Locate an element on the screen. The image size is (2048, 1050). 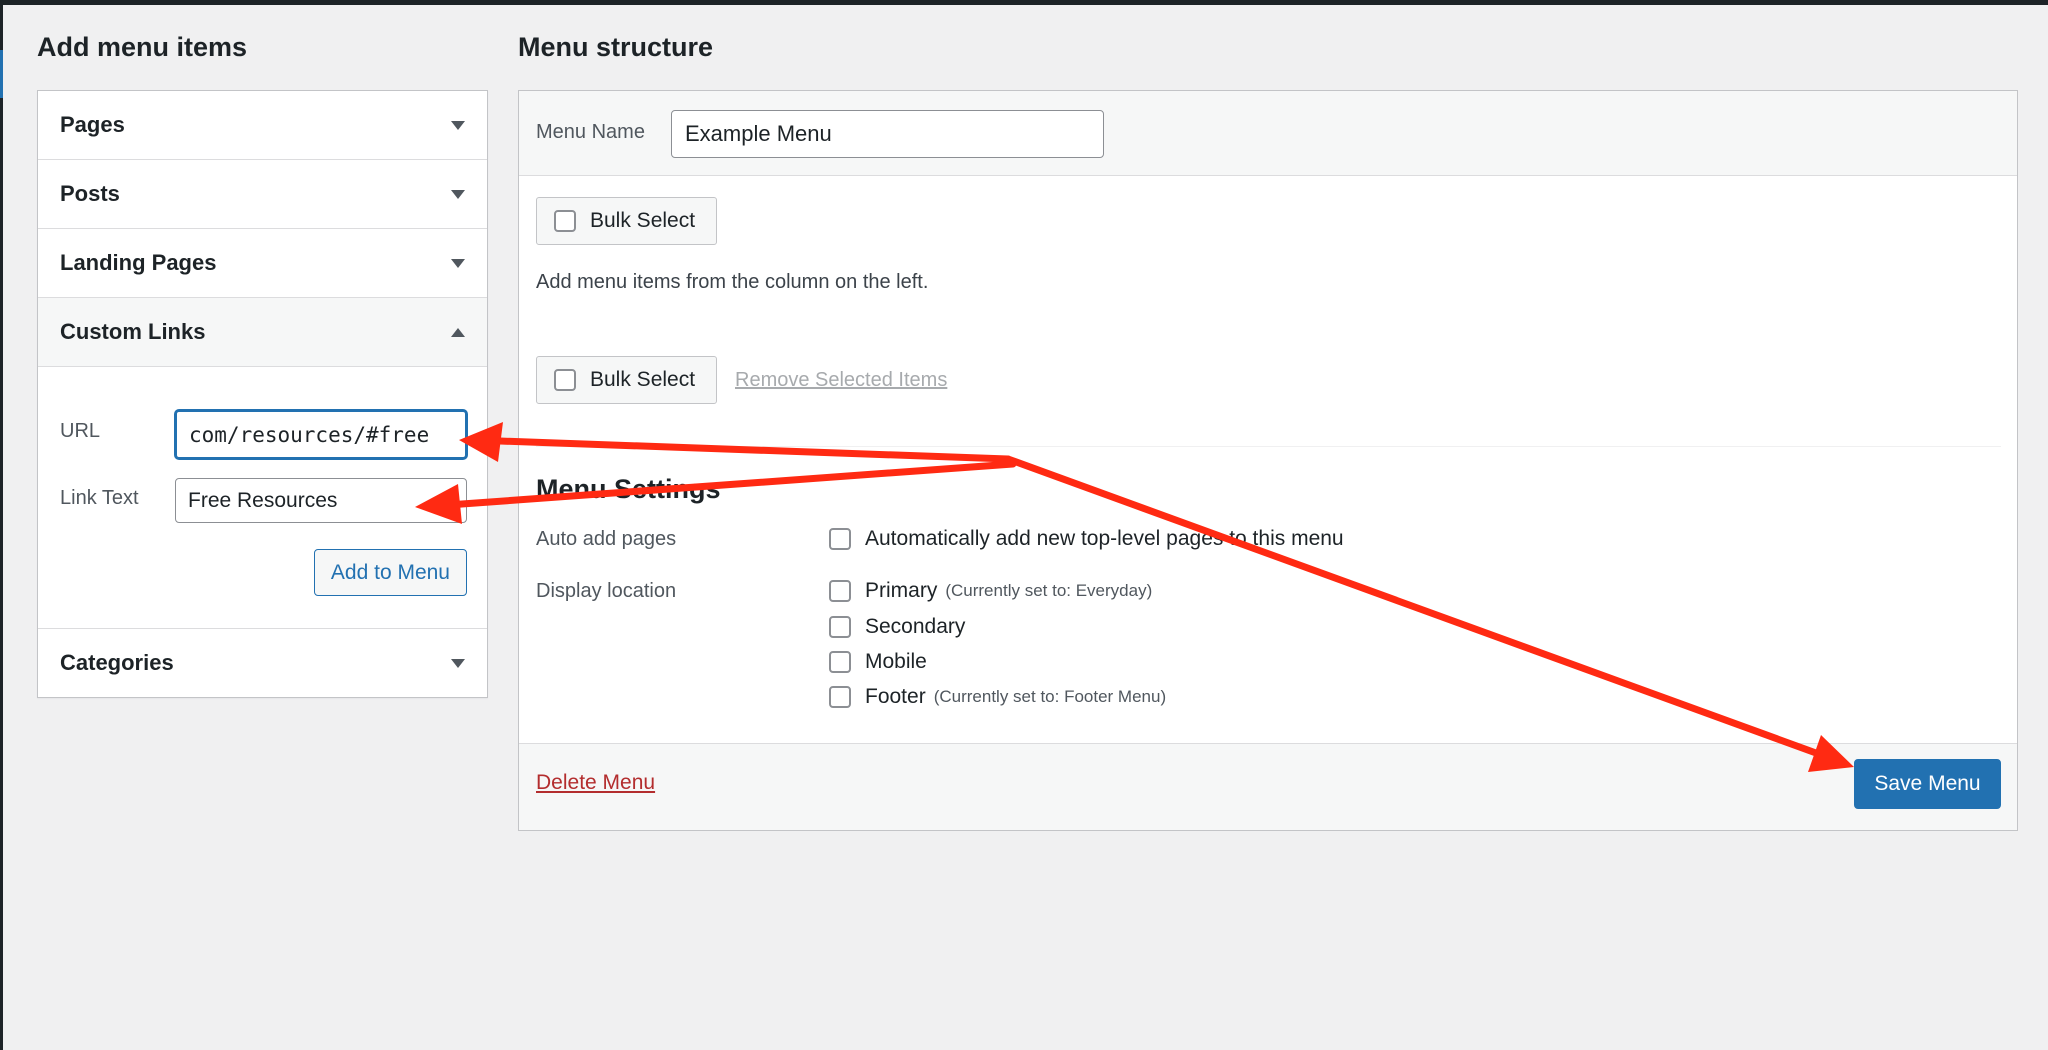
menu-name-label: Menu Name is located at coordinates (590, 132).